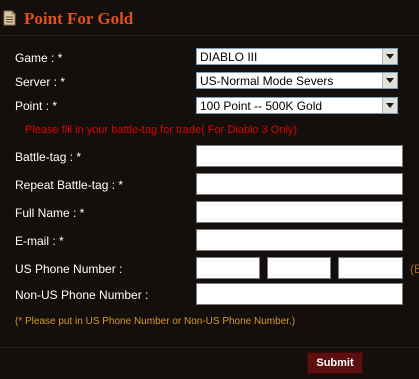 This screenshot has height=379, width=419. What do you see at coordinates (335, 363) in the screenshot?
I see `submit-button: Submit` at bounding box center [335, 363].